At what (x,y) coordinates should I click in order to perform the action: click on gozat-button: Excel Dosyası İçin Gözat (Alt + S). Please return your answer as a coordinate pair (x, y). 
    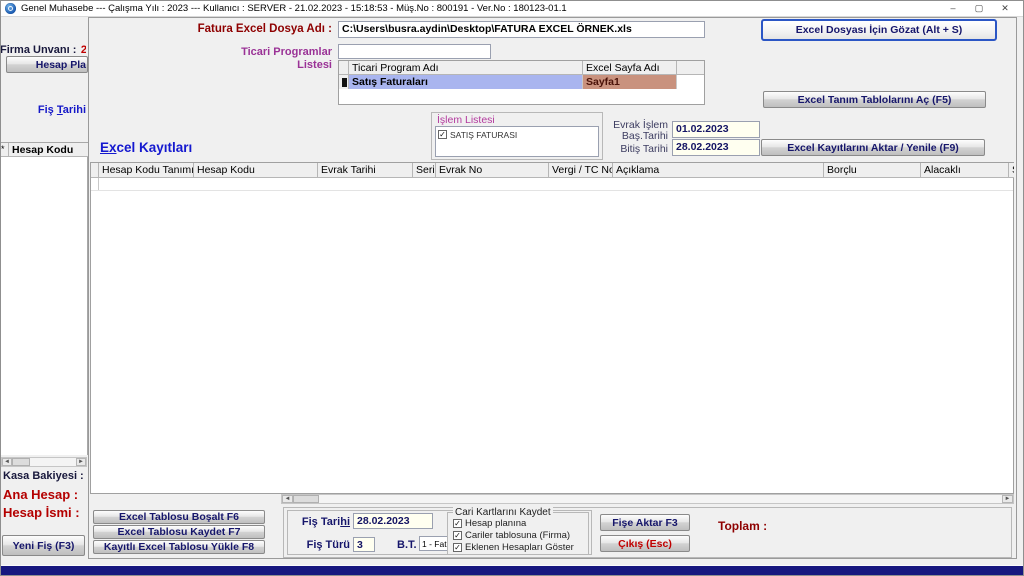
    Looking at the image, I should click on (879, 30).